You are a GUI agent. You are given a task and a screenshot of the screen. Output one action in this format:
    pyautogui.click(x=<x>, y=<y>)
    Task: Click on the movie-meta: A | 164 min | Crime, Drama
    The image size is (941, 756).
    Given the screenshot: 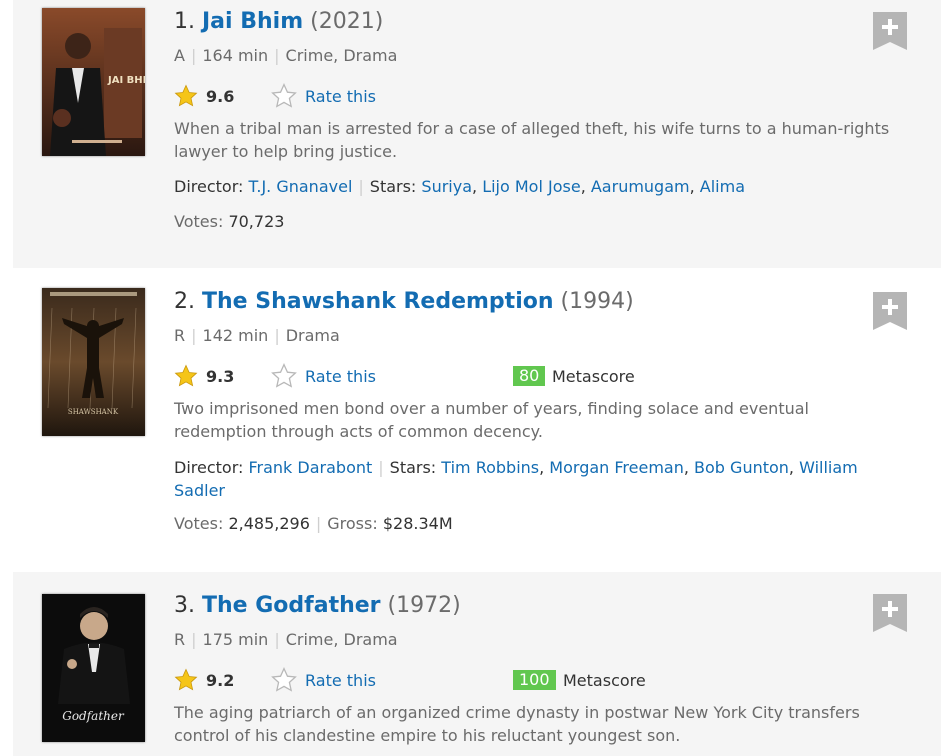 What is the action you would take?
    pyautogui.click(x=285, y=55)
    